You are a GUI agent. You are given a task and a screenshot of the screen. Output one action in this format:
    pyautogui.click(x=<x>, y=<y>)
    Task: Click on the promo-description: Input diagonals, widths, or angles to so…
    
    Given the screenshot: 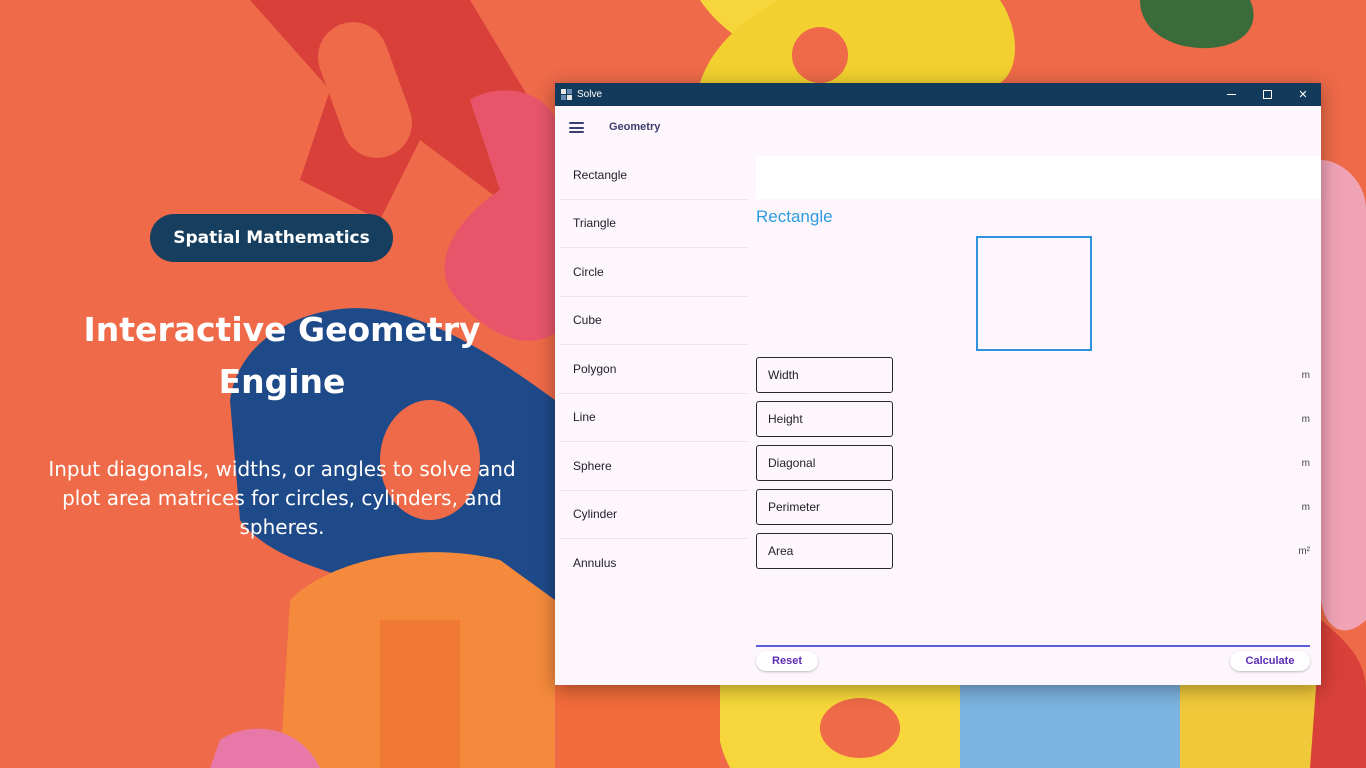 What is the action you would take?
    pyautogui.click(x=282, y=498)
    